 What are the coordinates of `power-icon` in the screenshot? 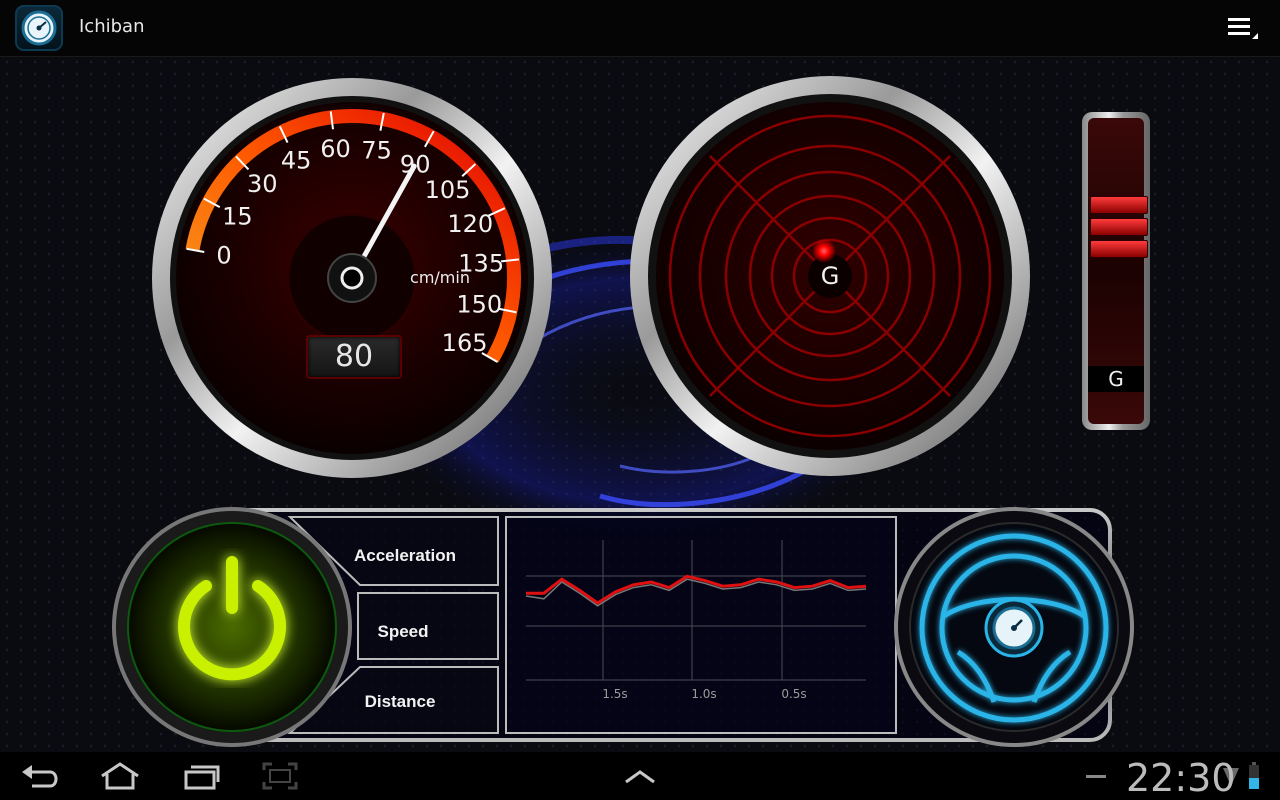 It's located at (232, 618).